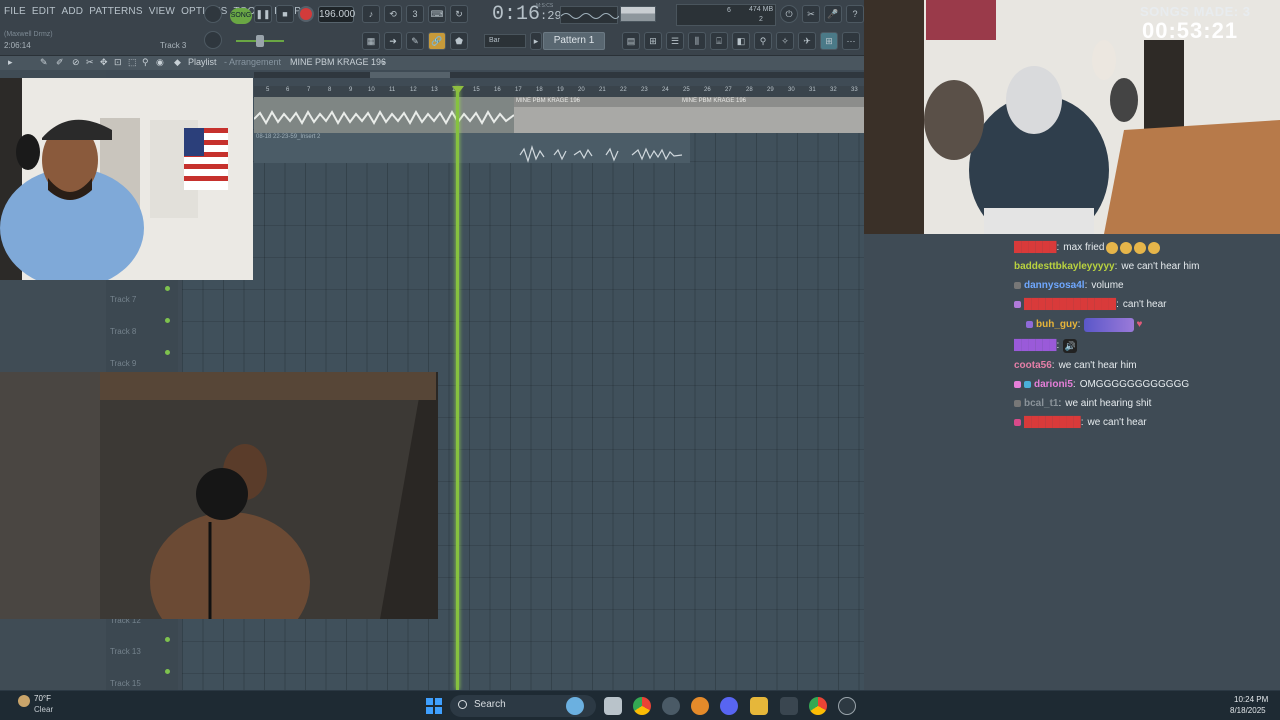 This screenshot has height=720, width=1280. What do you see at coordinates (653, 41) in the screenshot?
I see `piano-roll-icon: ⊞` at bounding box center [653, 41].